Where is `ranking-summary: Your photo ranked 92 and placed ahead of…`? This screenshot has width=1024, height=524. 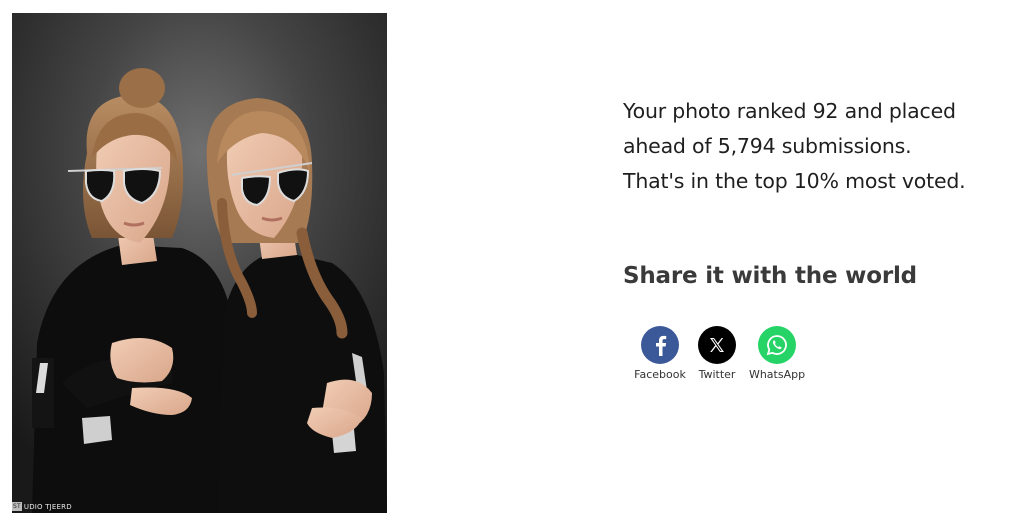 ranking-summary: Your photo ranked 92 and placed ahead of… is located at coordinates (820, 146).